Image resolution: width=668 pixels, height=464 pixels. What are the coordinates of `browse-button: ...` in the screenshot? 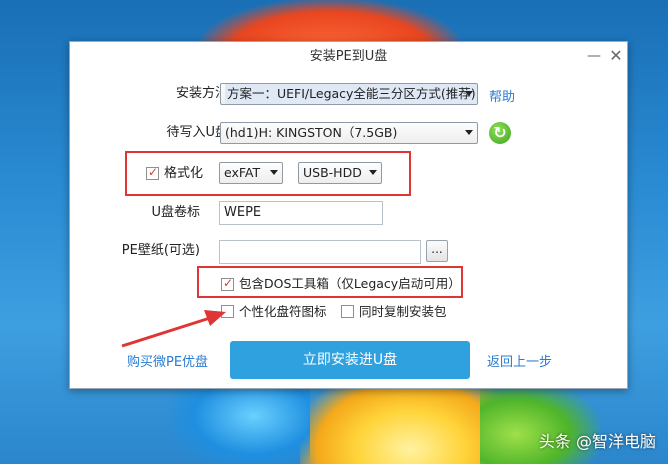 It's located at (437, 251).